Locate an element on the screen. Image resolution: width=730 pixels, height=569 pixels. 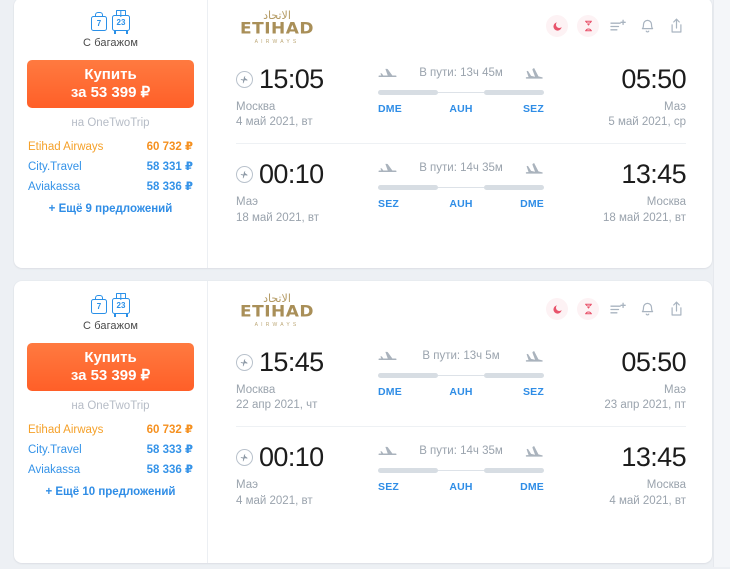
route-codes: DME AUH SEZ is located at coordinates (461, 109).